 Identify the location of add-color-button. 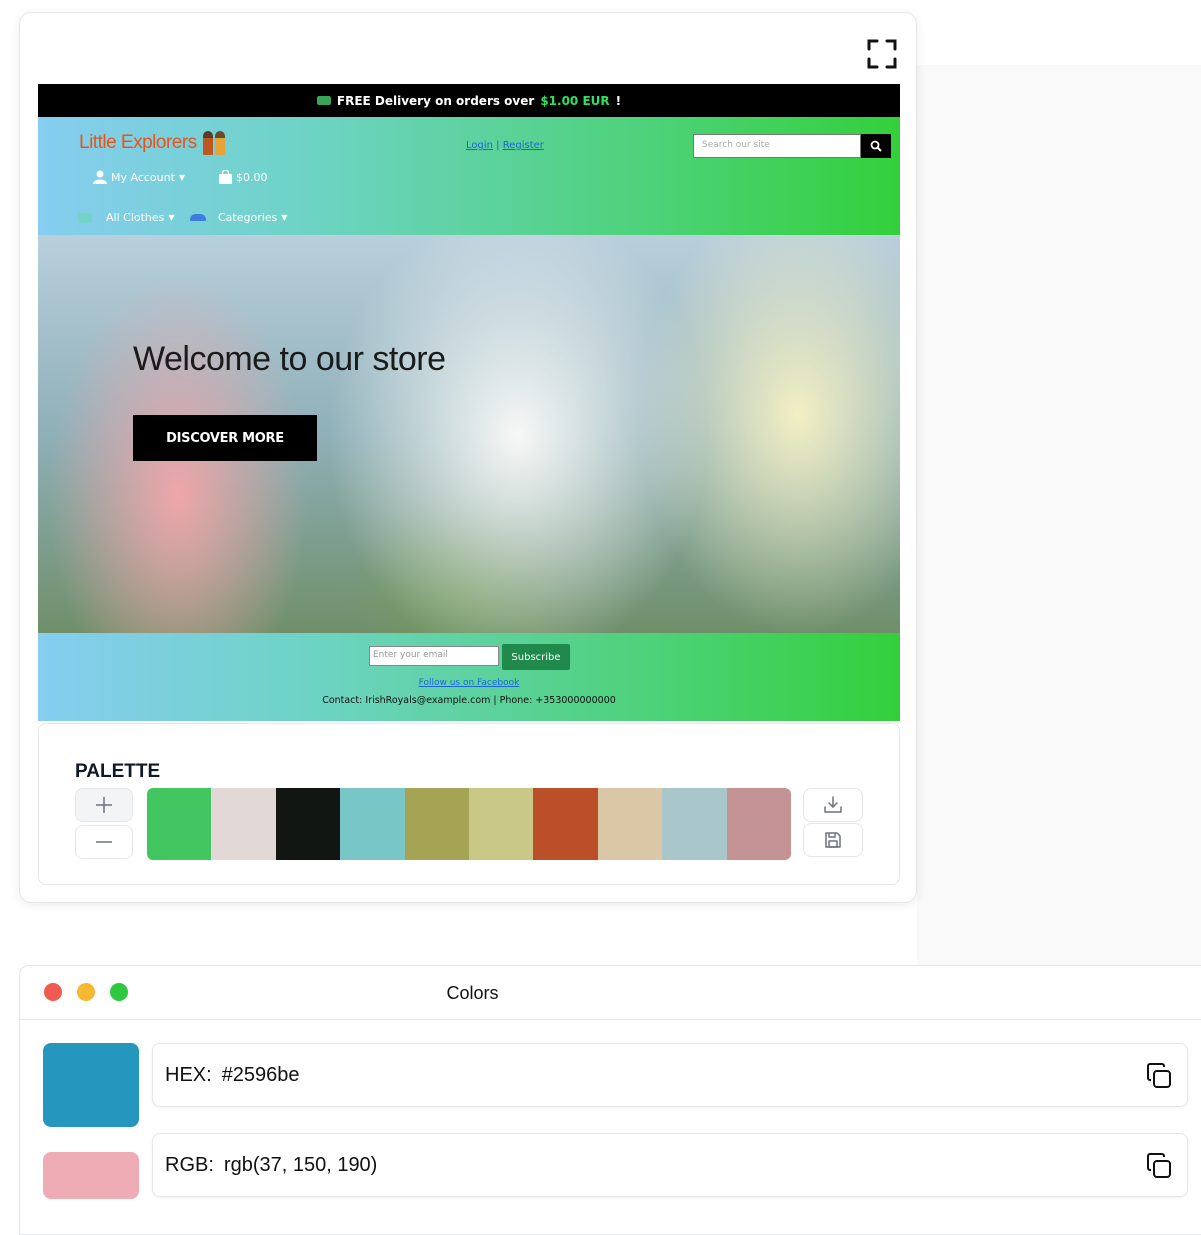
(104, 805).